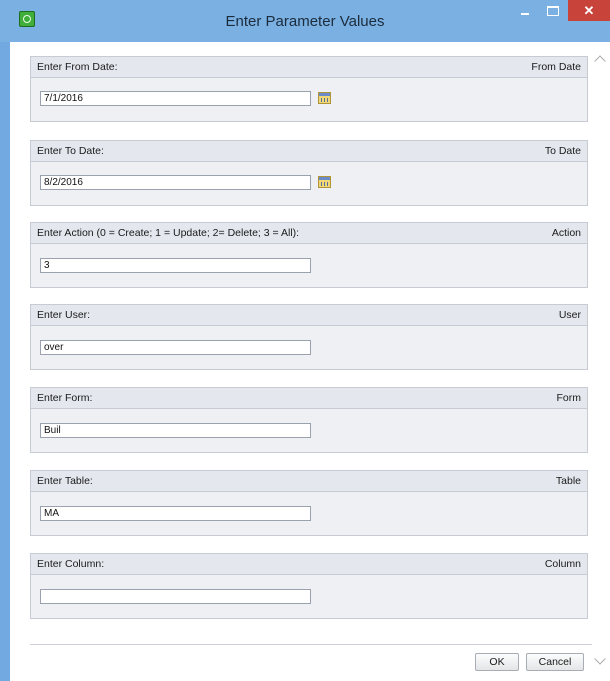 The image size is (610, 681). Describe the element at coordinates (600, 61) in the screenshot. I see `scroll-up-icon` at that location.